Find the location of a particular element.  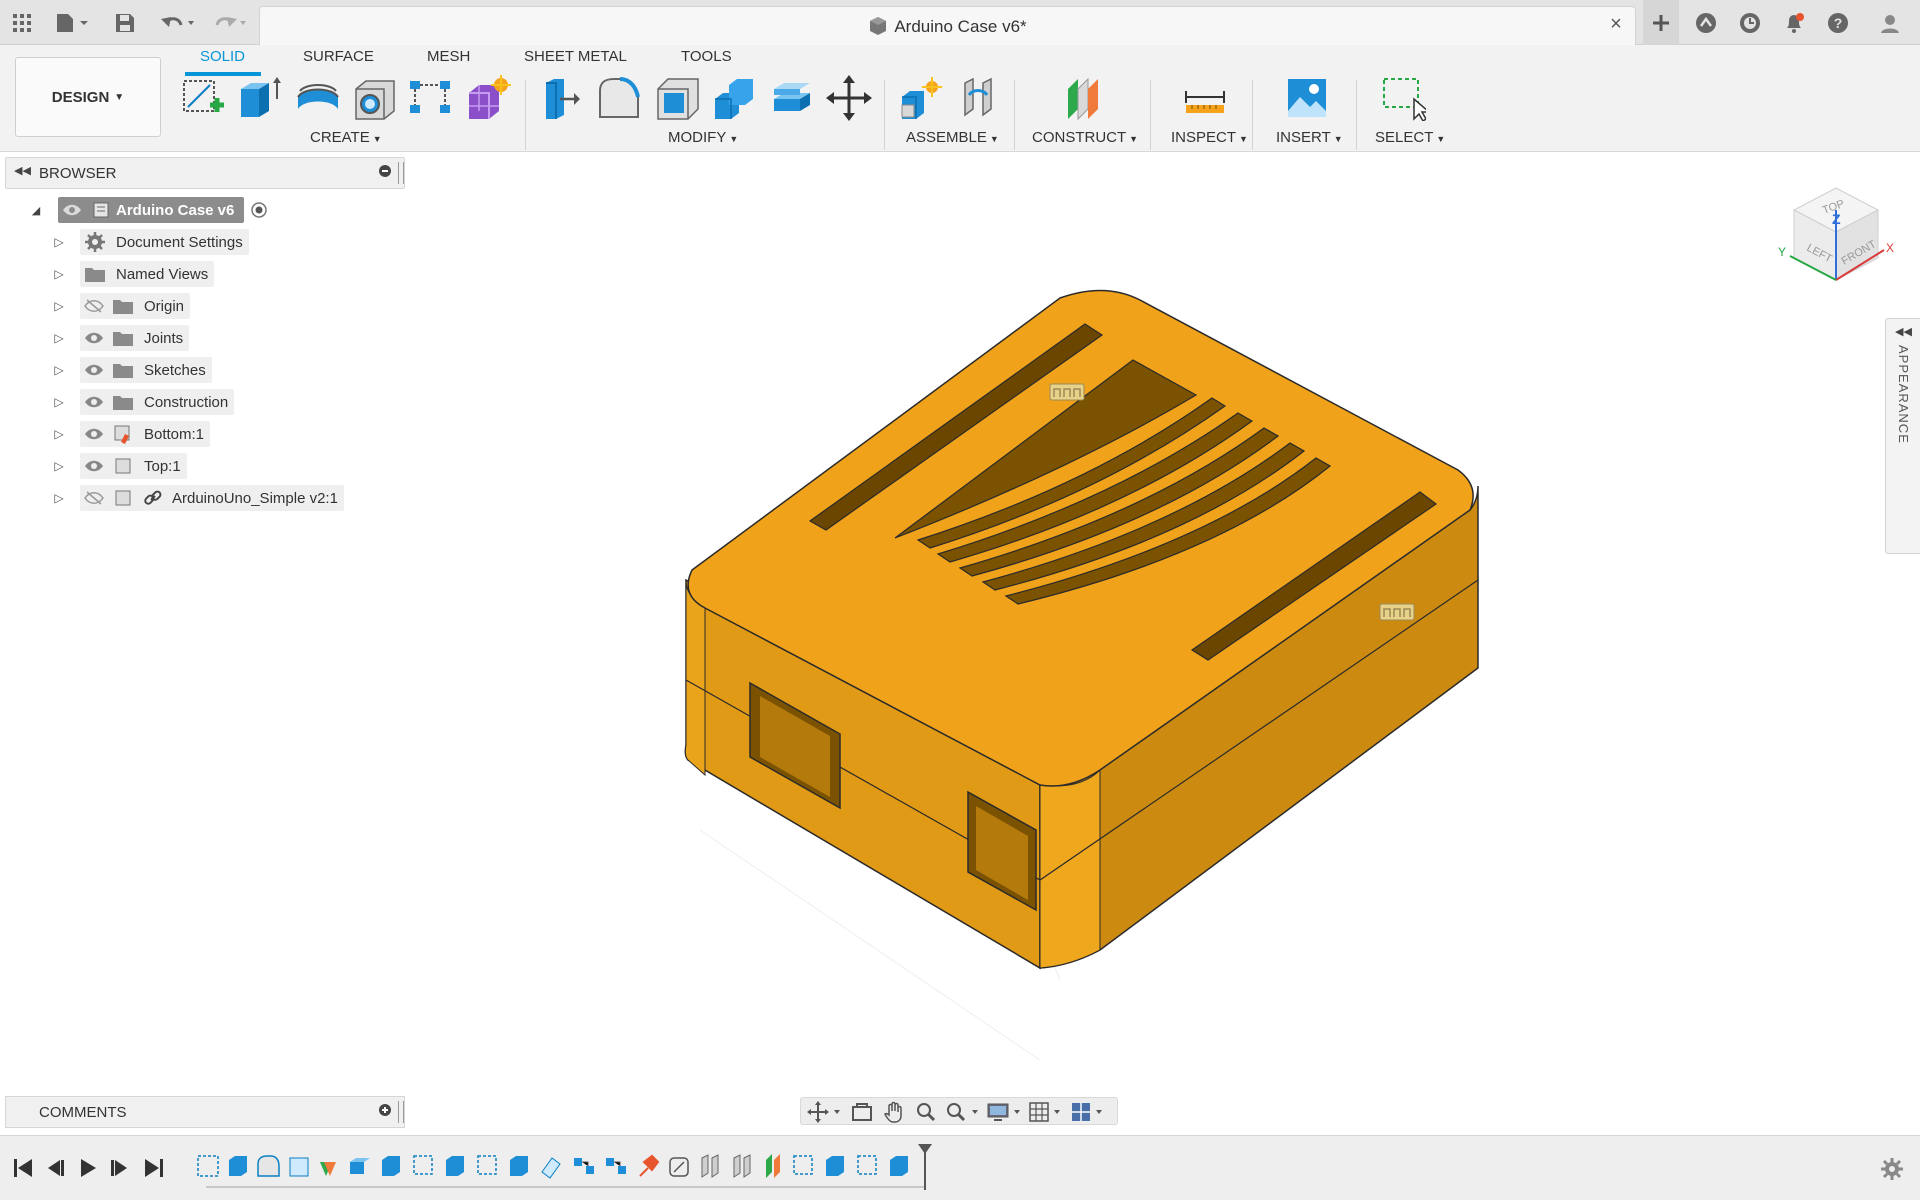

apps-grid-icon is located at coordinates (22, 22).